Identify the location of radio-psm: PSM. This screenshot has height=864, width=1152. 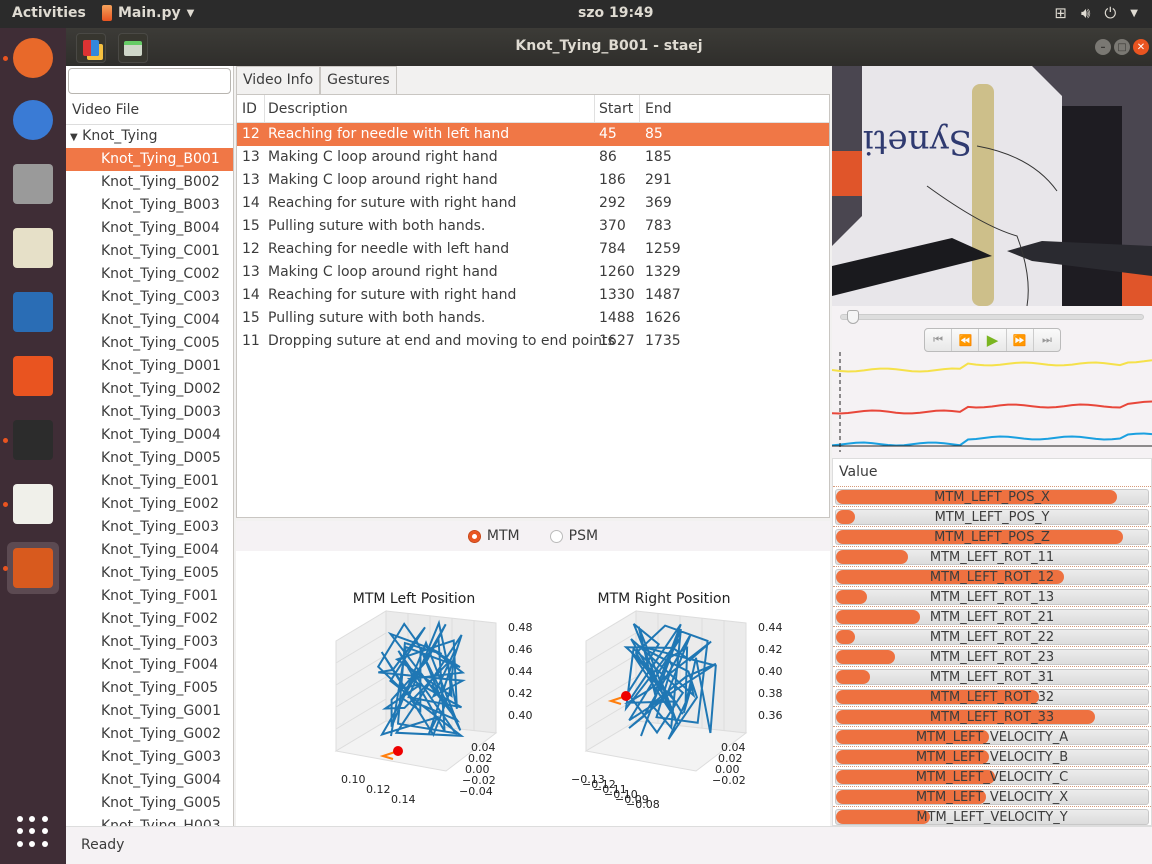
(573, 536).